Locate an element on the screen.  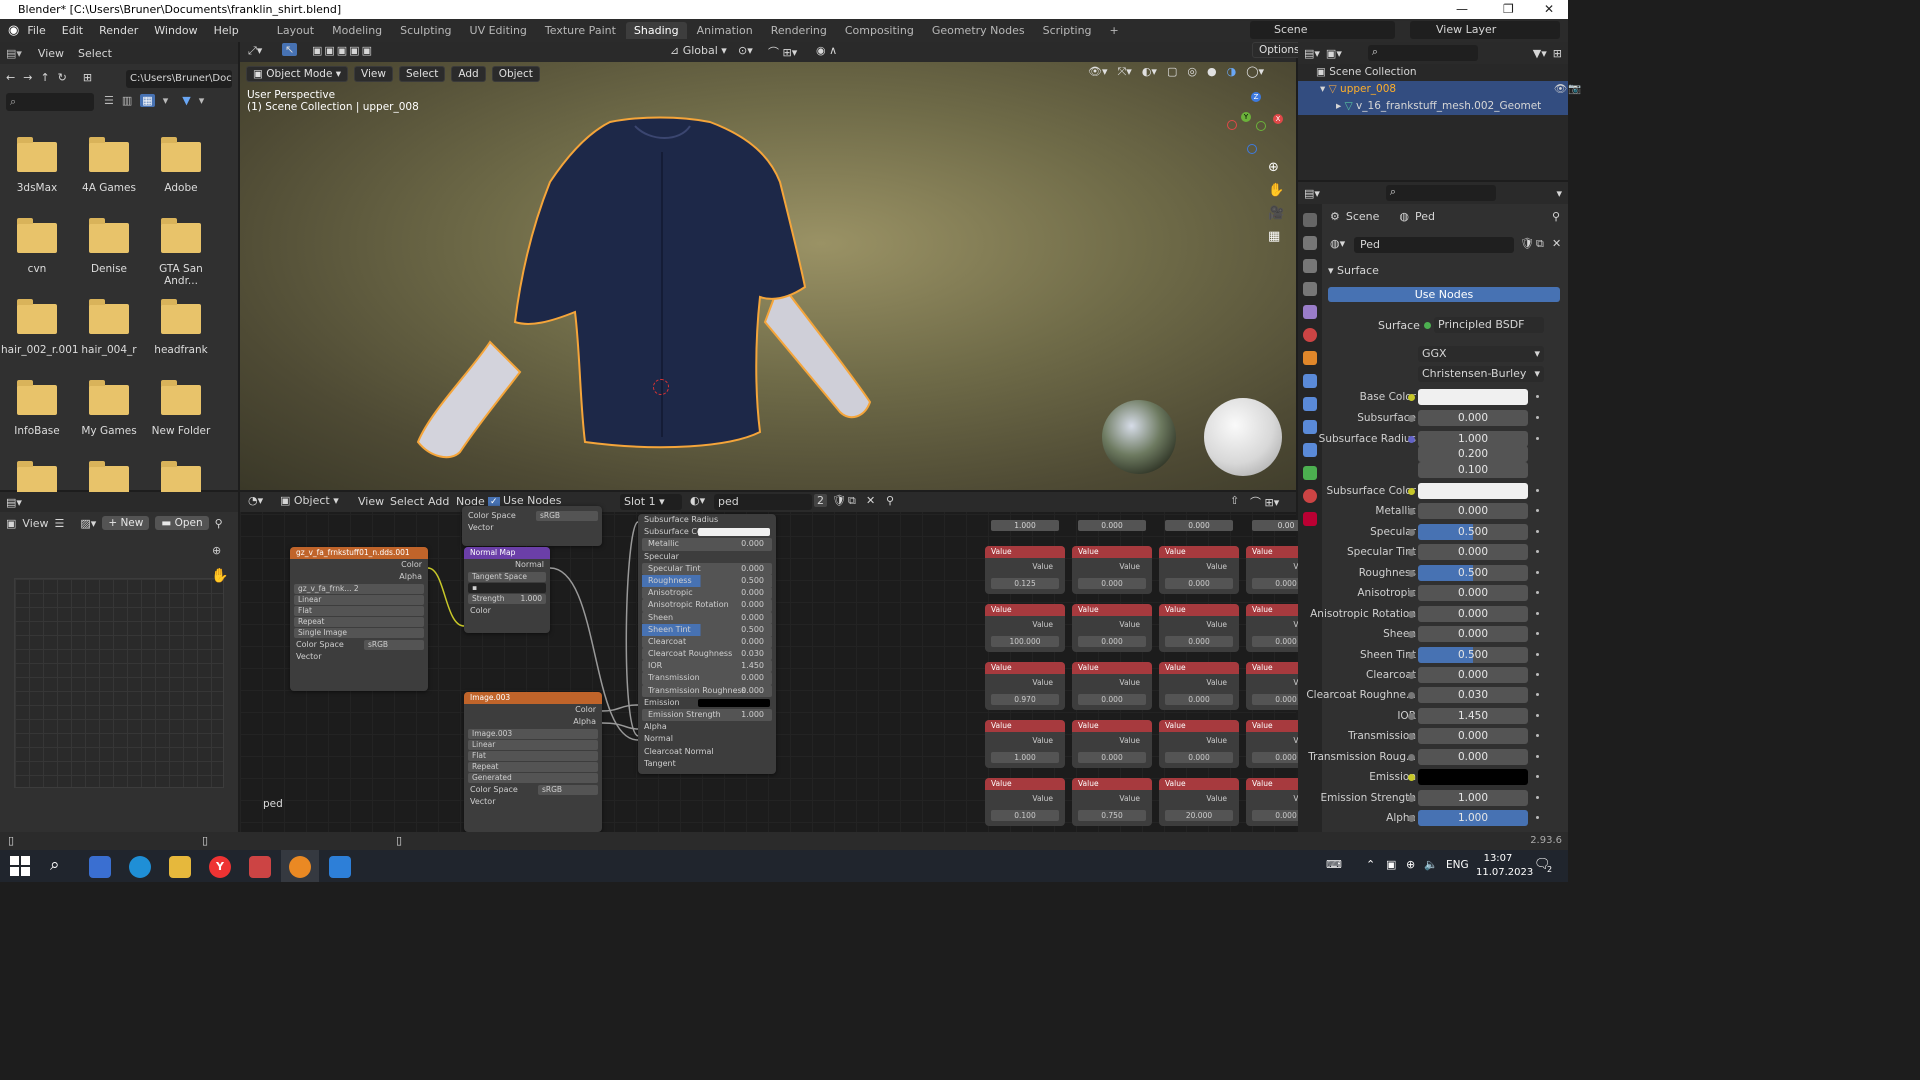
tab-shading: Shading is located at coordinates (656, 30).